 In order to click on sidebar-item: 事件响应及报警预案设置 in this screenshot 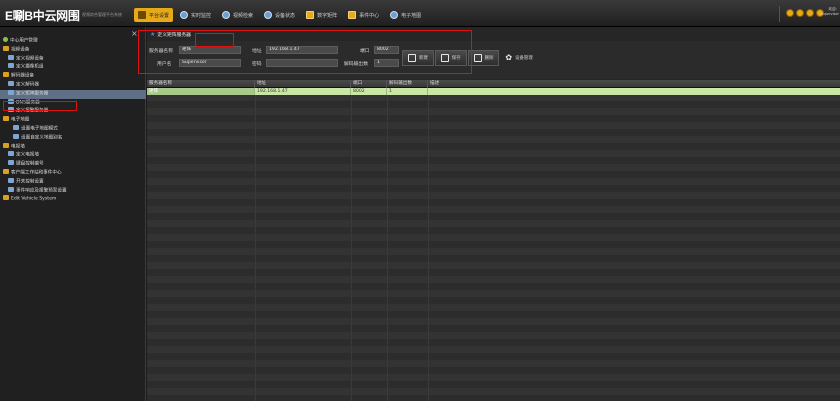, I will do `click(73, 191)`.